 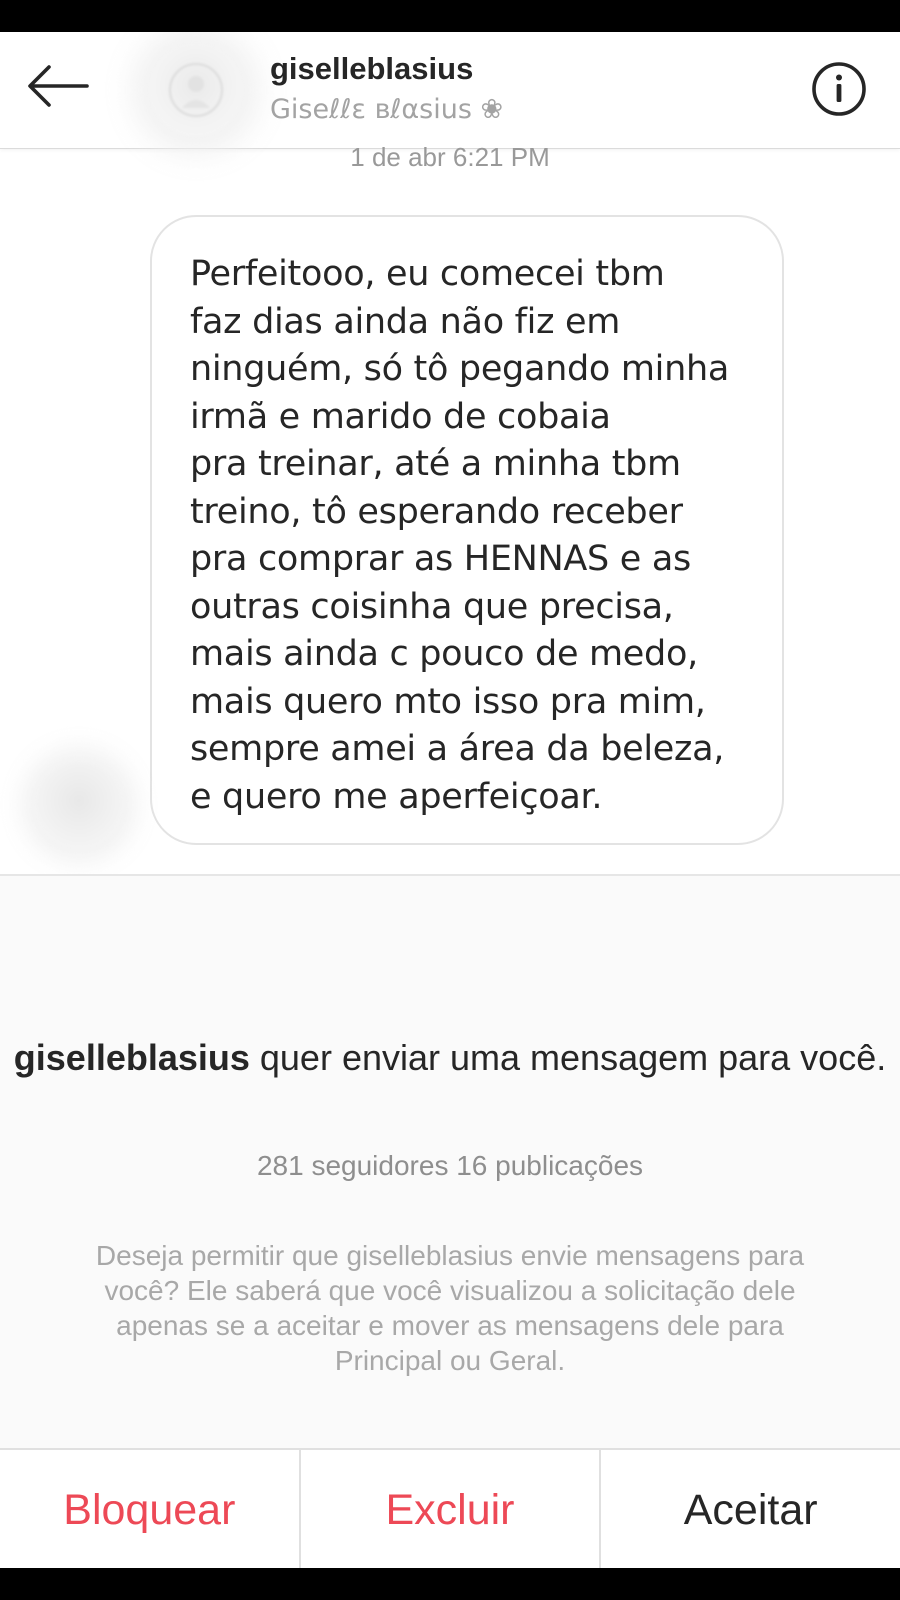 I want to click on request-title-rest: quer enviar uma mensagem para você., so click(x=568, y=1057).